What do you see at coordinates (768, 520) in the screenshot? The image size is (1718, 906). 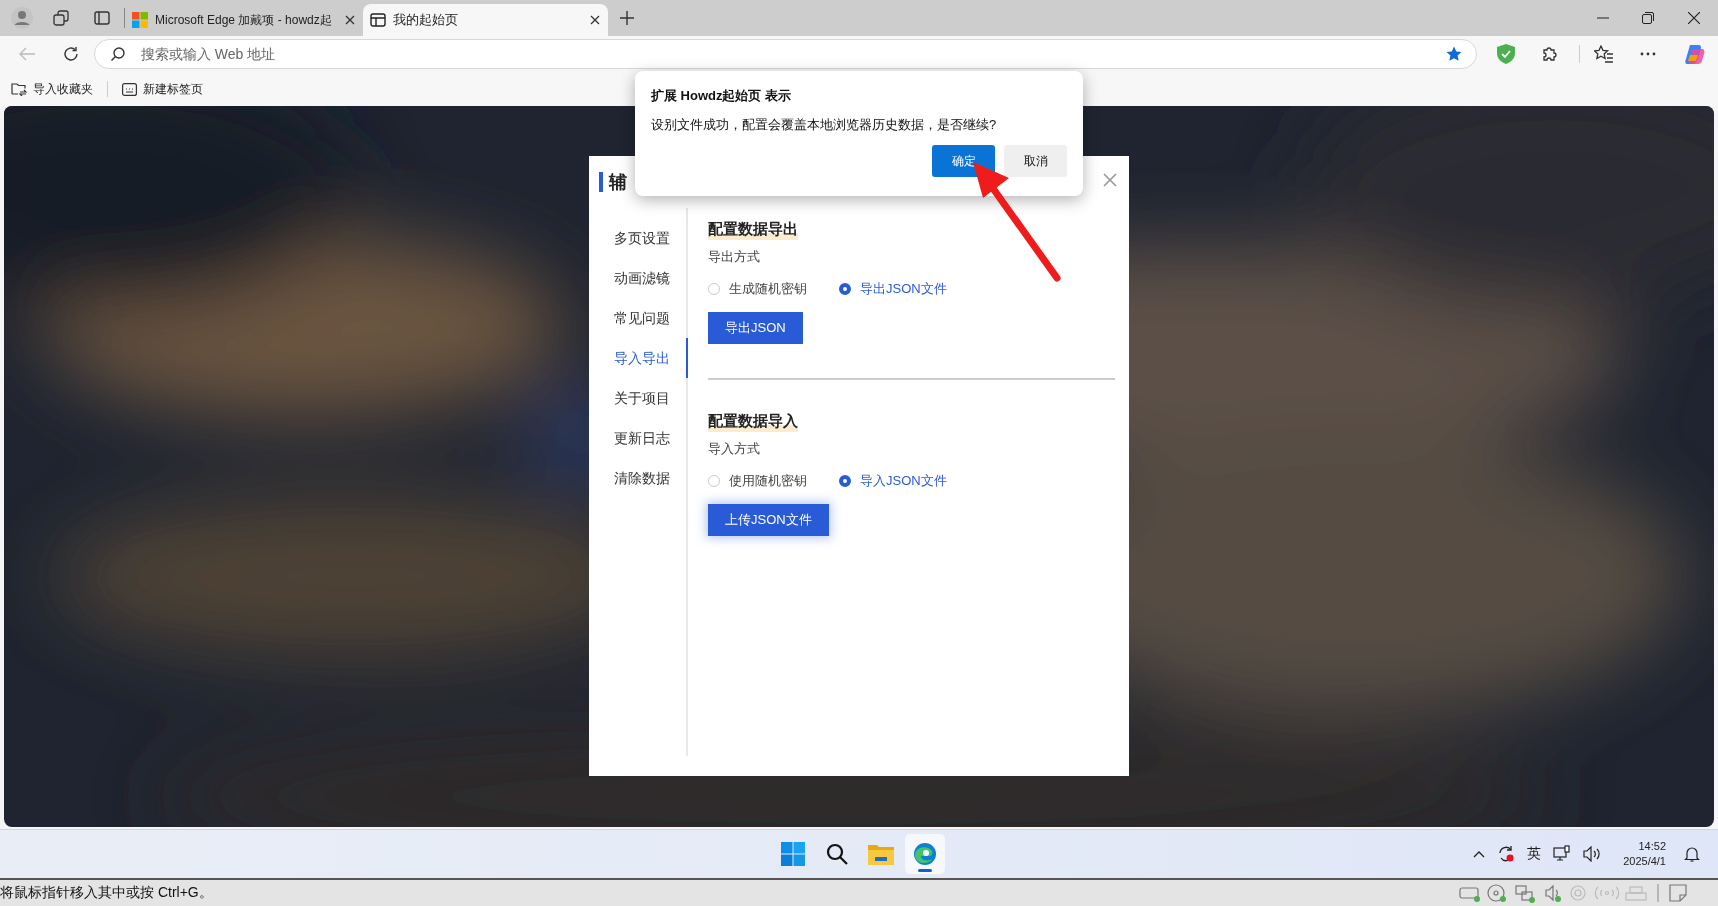 I see `action-button: 上传JSON文件` at bounding box center [768, 520].